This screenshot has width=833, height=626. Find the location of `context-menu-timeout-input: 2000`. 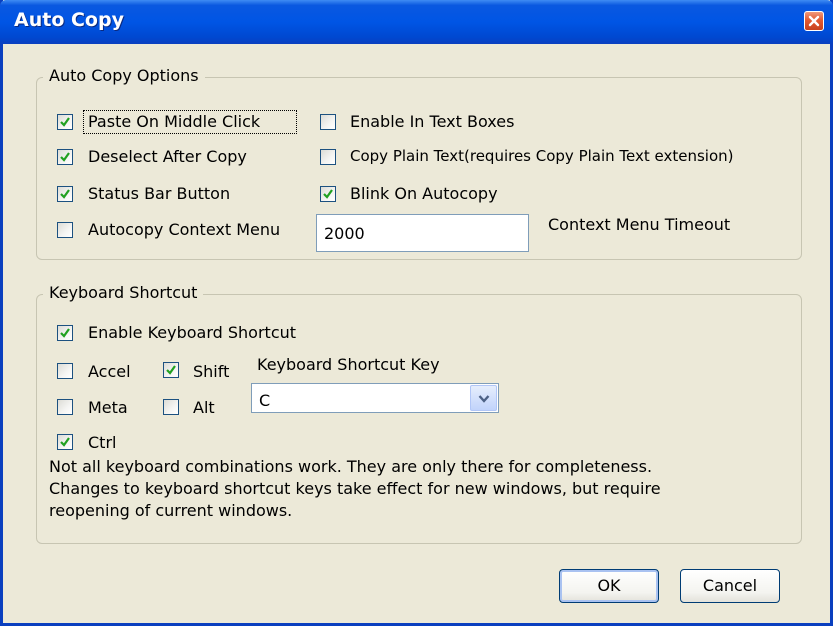

context-menu-timeout-input: 2000 is located at coordinates (422, 233).